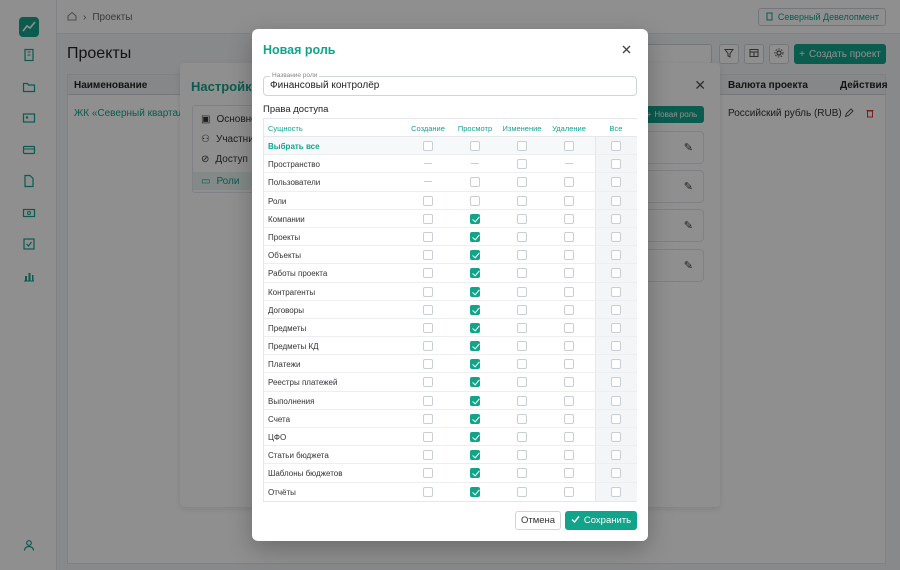 This screenshot has height=570, width=900. I want to click on select-all-create-checkbox, so click(428, 146).